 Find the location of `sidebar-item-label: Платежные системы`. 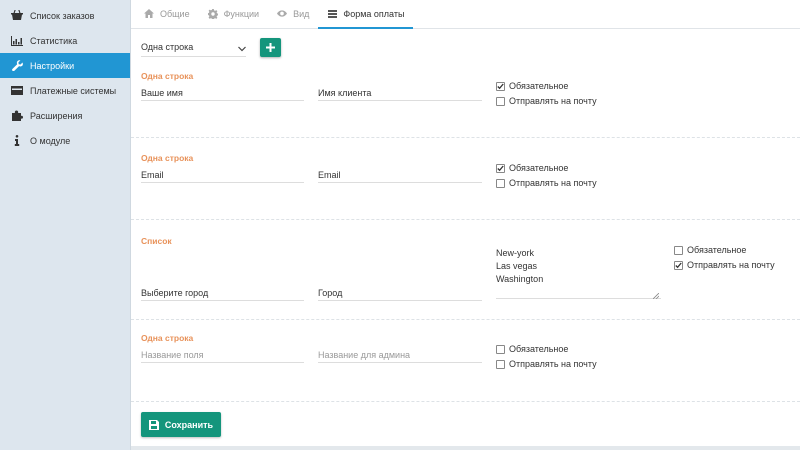

sidebar-item-label: Платежные системы is located at coordinates (73, 90).